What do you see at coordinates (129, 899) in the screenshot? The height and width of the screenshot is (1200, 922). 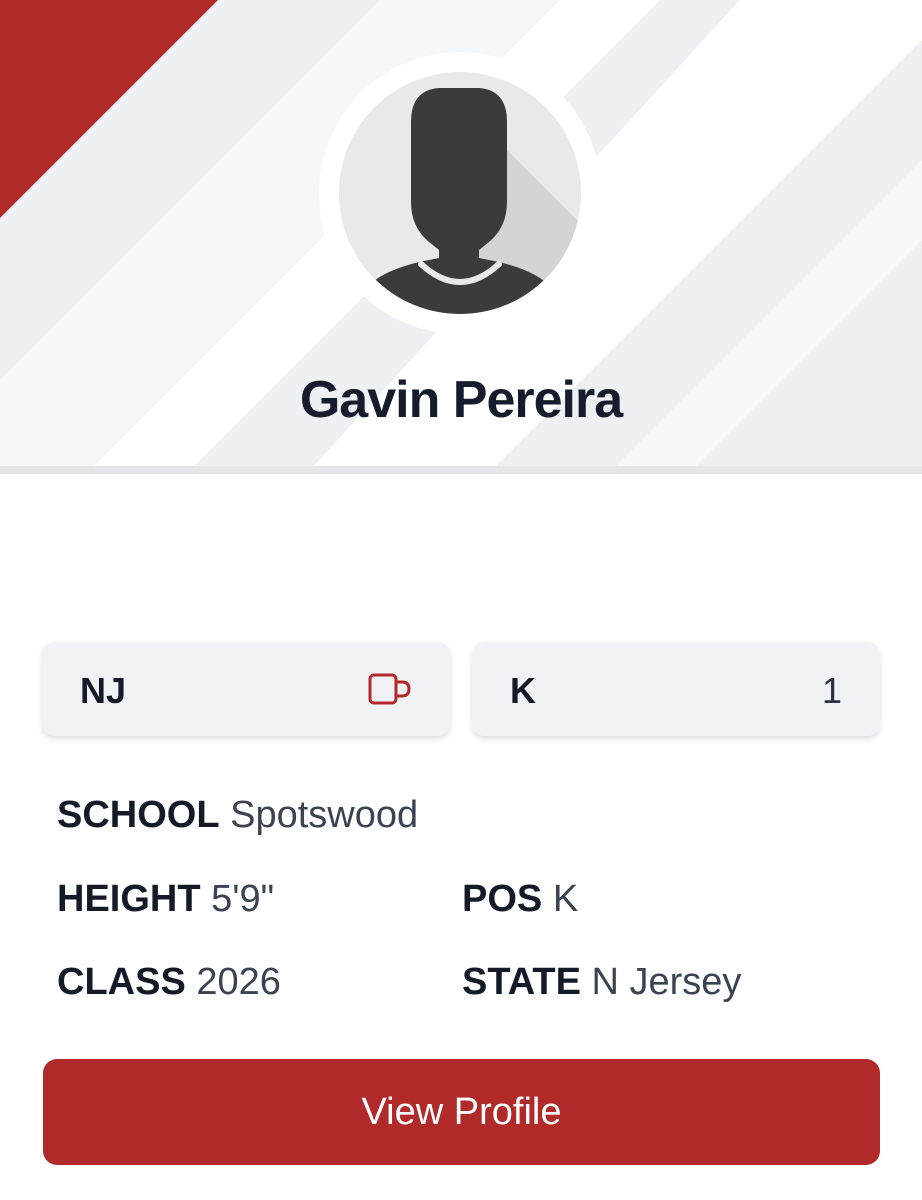 I see `height-label: HEIGHT` at bounding box center [129, 899].